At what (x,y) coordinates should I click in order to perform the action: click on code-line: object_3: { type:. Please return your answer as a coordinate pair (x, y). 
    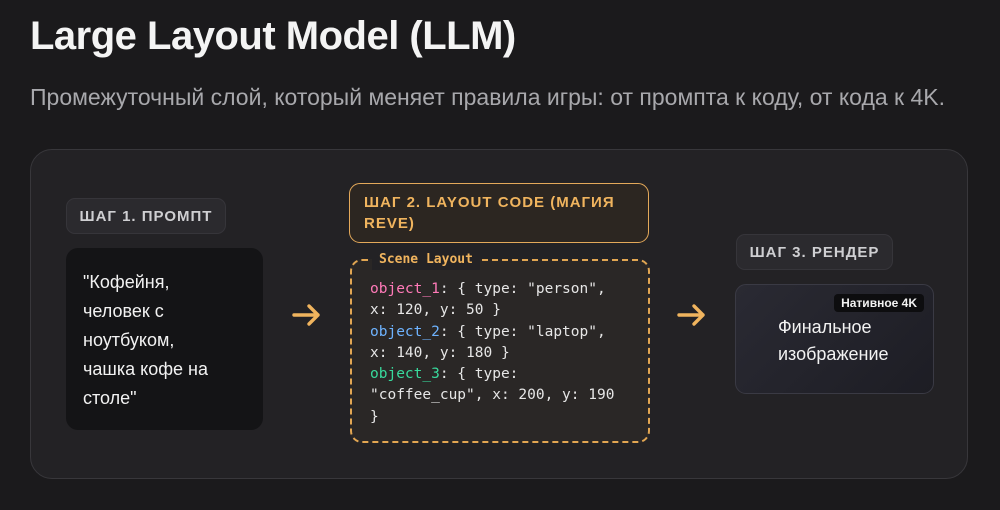
    Looking at the image, I should click on (492, 374).